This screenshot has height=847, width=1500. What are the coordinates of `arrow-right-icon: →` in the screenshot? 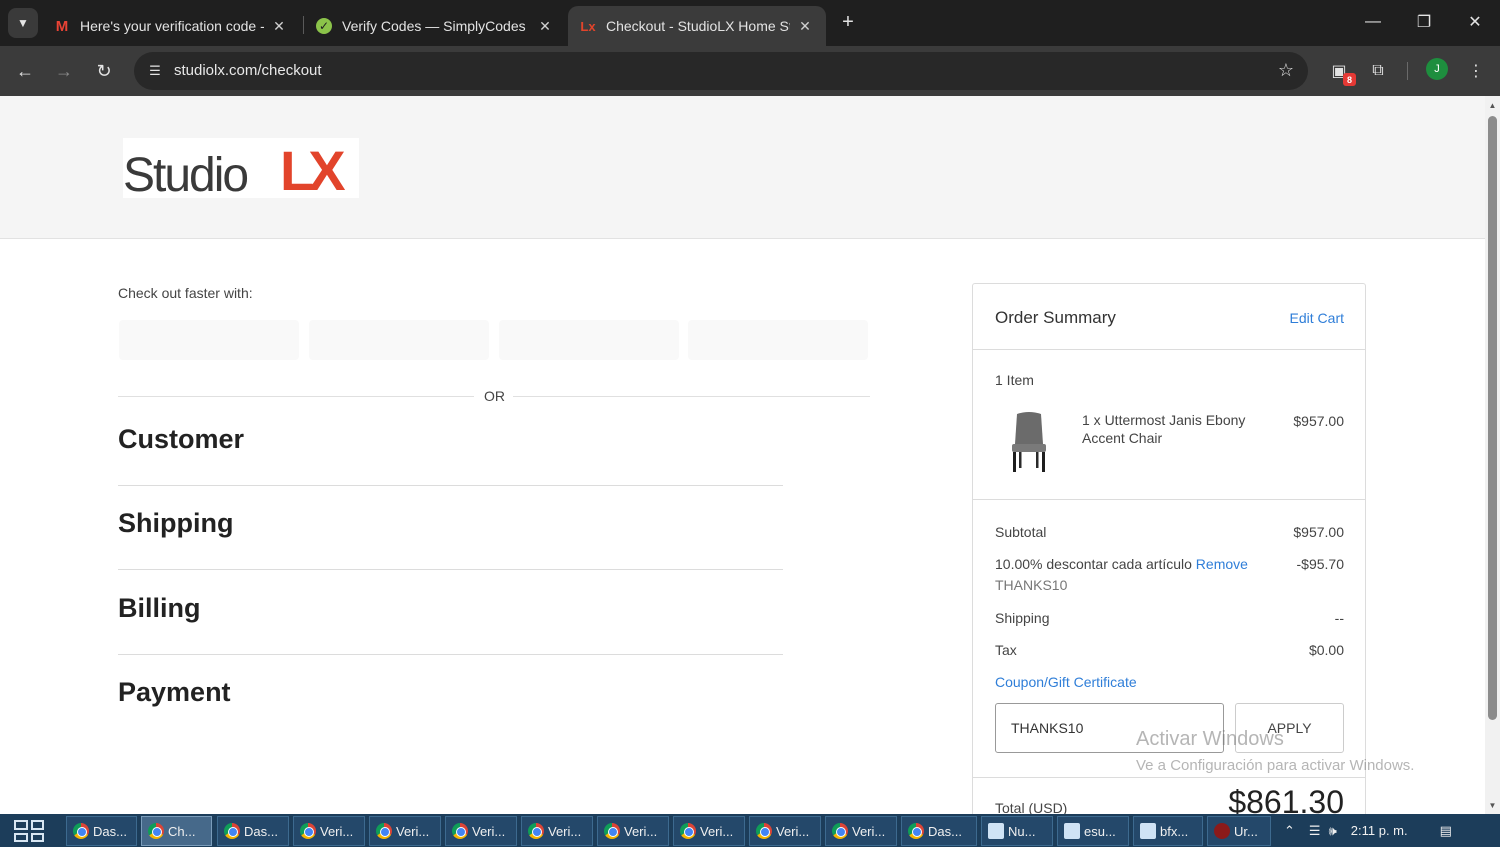 It's located at (64, 70).